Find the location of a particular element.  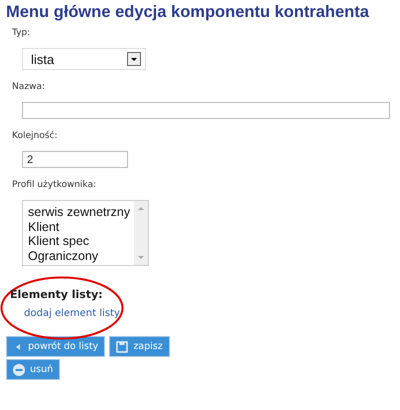

list-option: Klient is located at coordinates (79, 227).